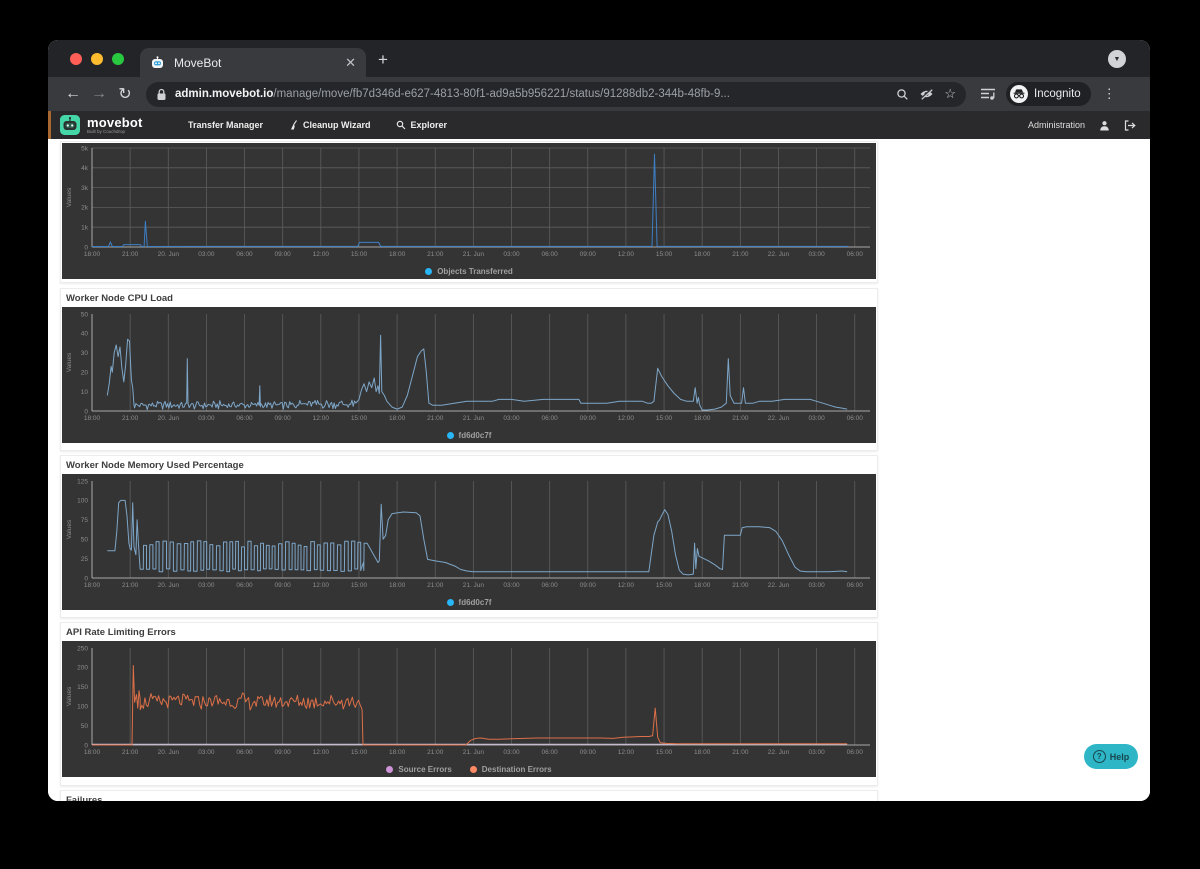  Describe the element at coordinates (1130, 125) in the screenshot. I see `logout-icon` at that location.